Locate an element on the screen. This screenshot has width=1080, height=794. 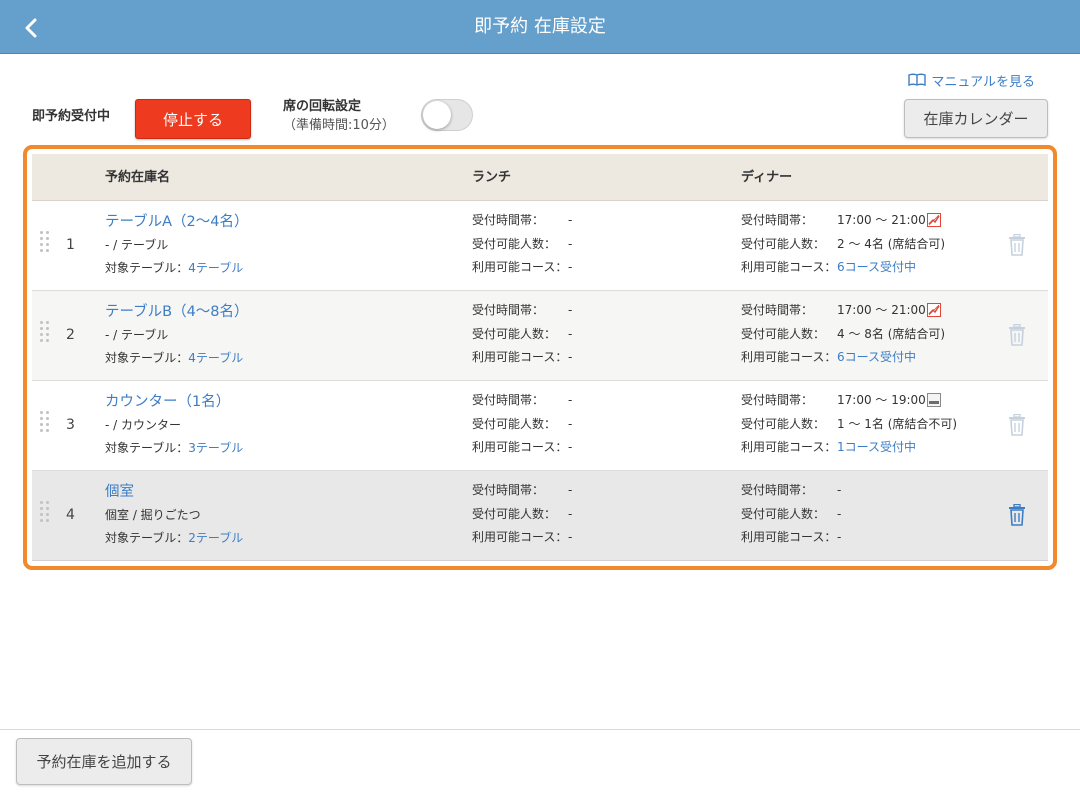
inventory-name-link: テーブルB（4〜8名） is located at coordinates (177, 312).